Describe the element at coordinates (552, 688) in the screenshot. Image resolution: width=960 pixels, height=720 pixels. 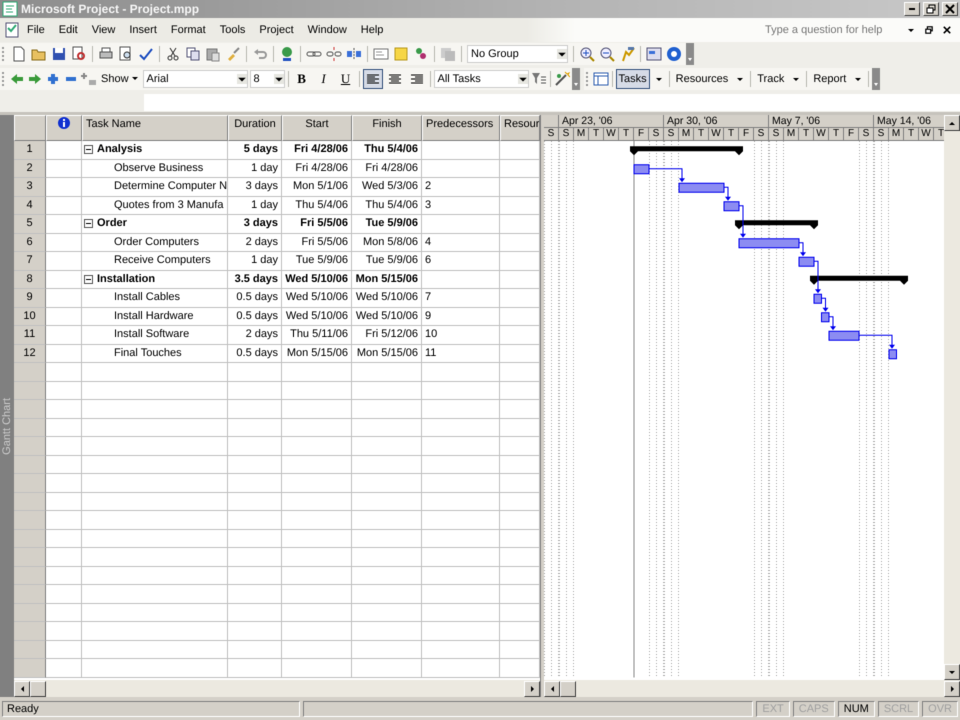
I see `scroll-left-button` at that location.